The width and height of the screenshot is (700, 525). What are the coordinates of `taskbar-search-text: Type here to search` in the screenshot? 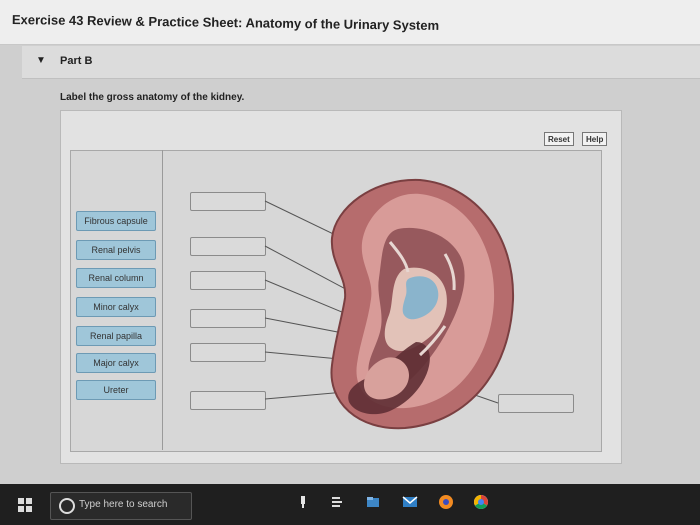 It's located at (123, 504).